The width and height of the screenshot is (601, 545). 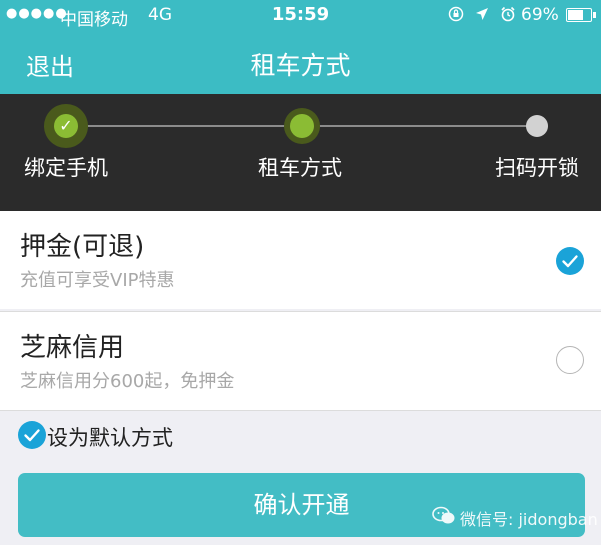 I want to click on step-1-indicator: ✓, so click(x=66, y=126).